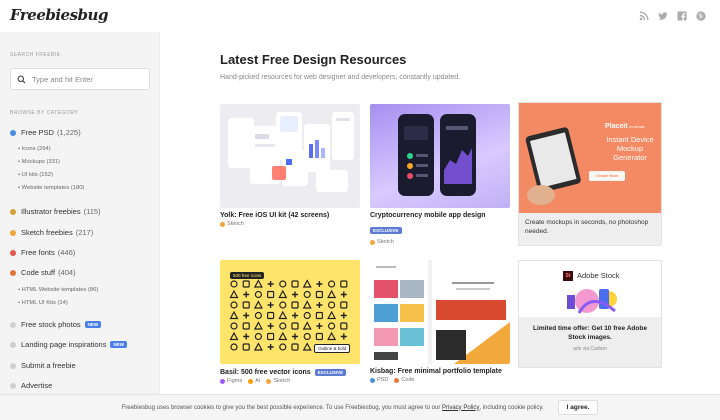 The height and width of the screenshot is (420, 720). I want to click on category-count: (446), so click(66, 252).